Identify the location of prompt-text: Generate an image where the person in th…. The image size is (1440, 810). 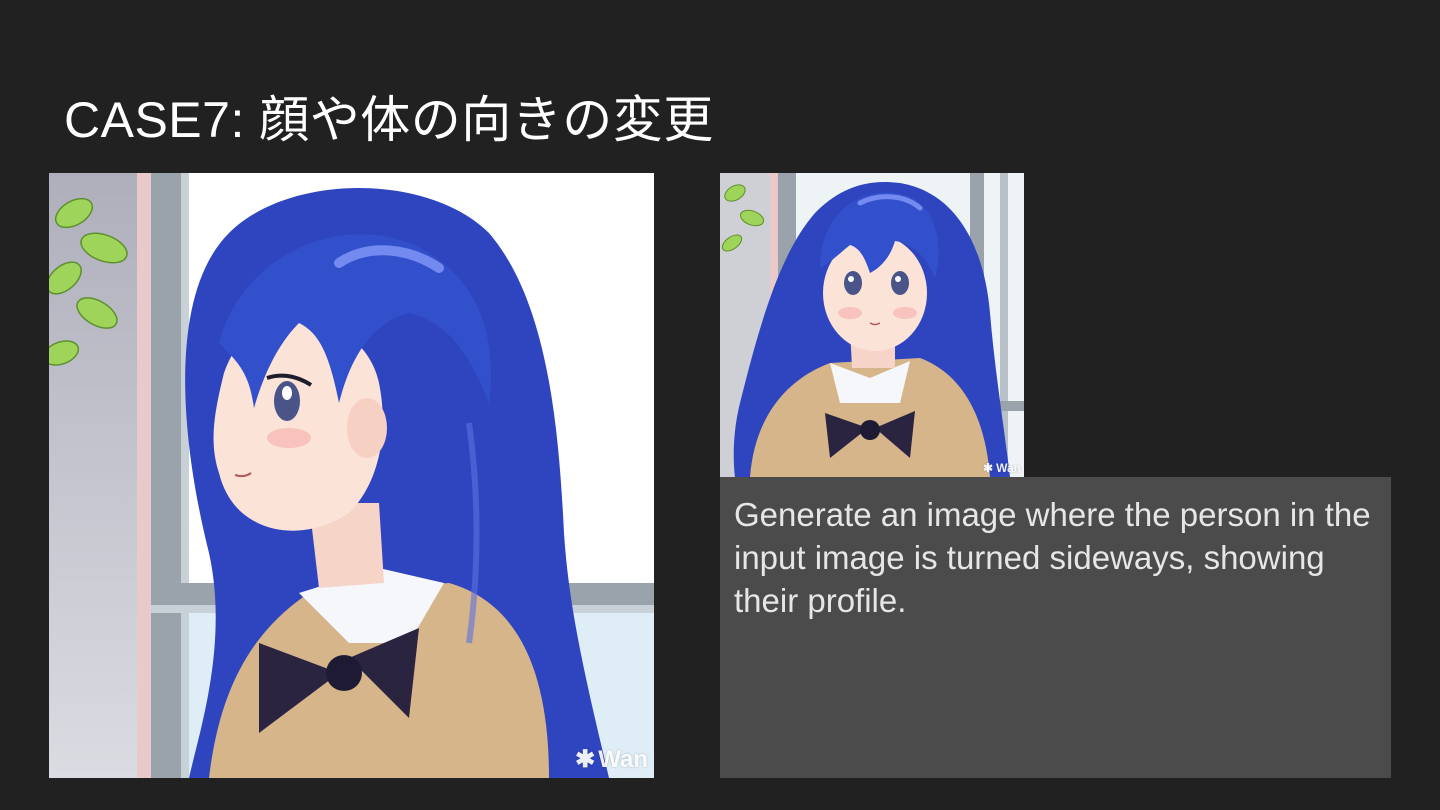
(1052, 557).